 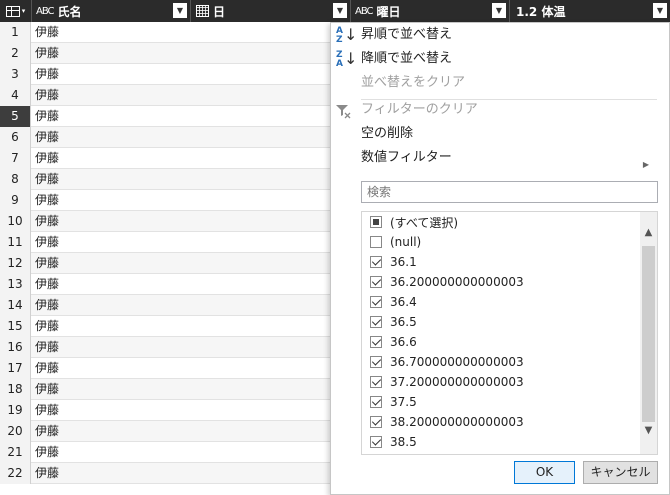 I want to click on sort-descending-item: 降順で並べ替え, so click(x=406, y=59).